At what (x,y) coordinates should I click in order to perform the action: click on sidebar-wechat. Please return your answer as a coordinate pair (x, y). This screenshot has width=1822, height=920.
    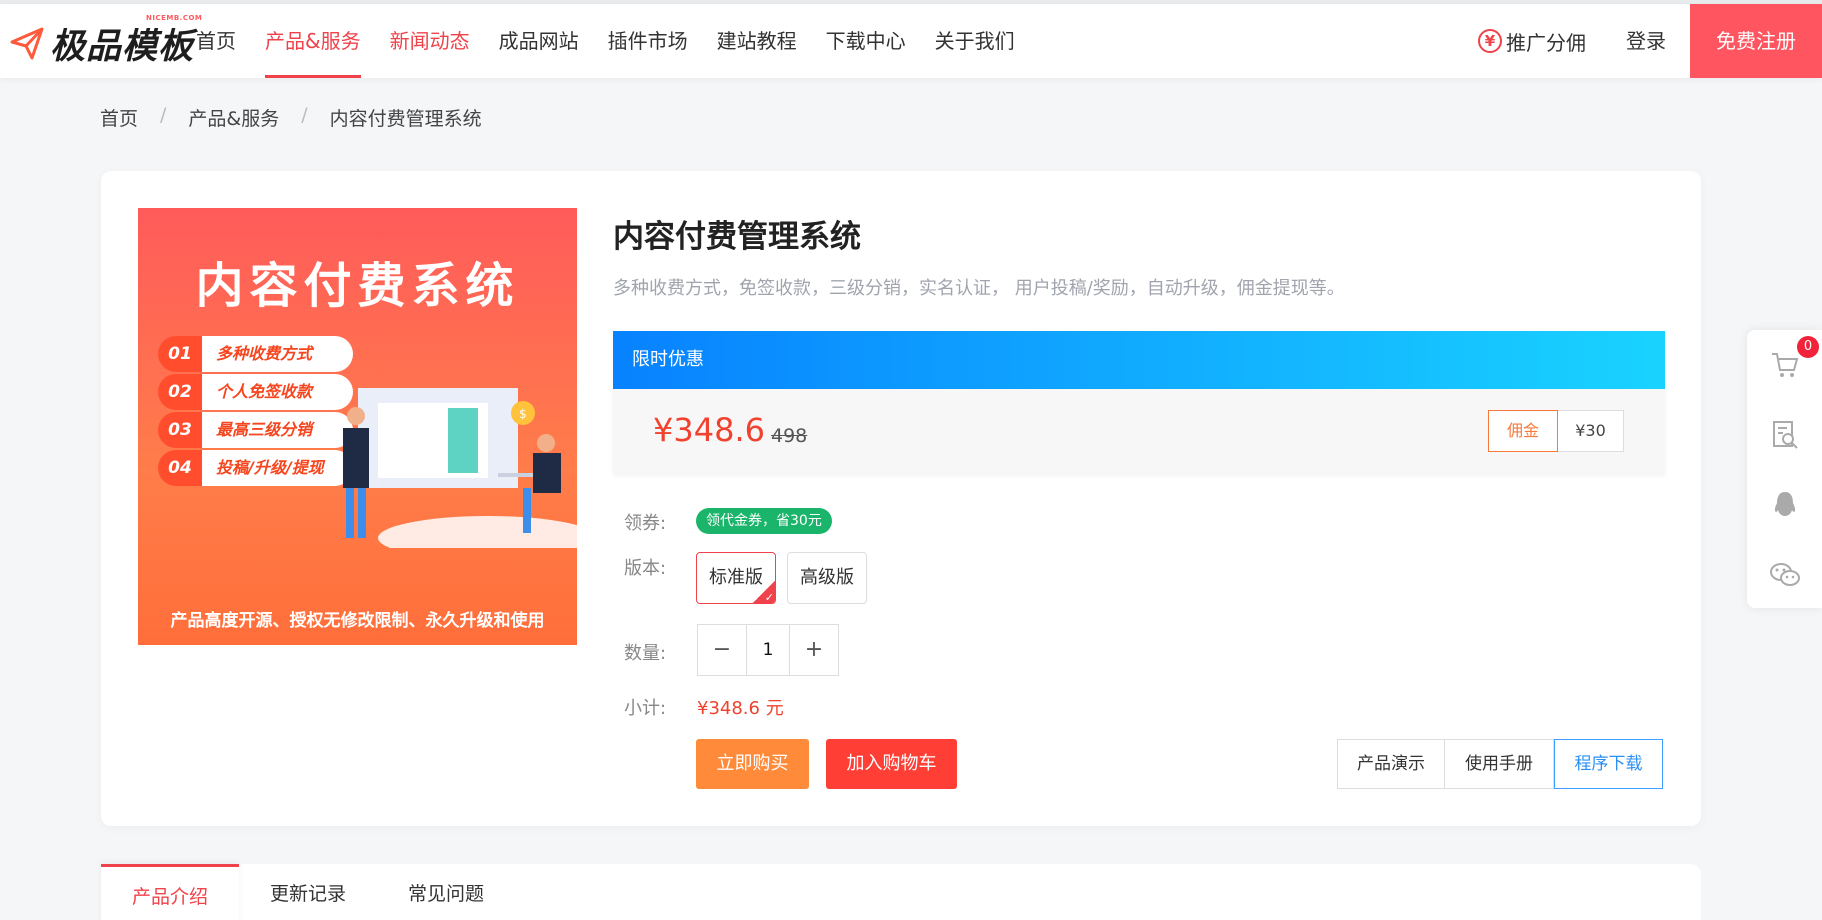
    Looking at the image, I should click on (1784, 575).